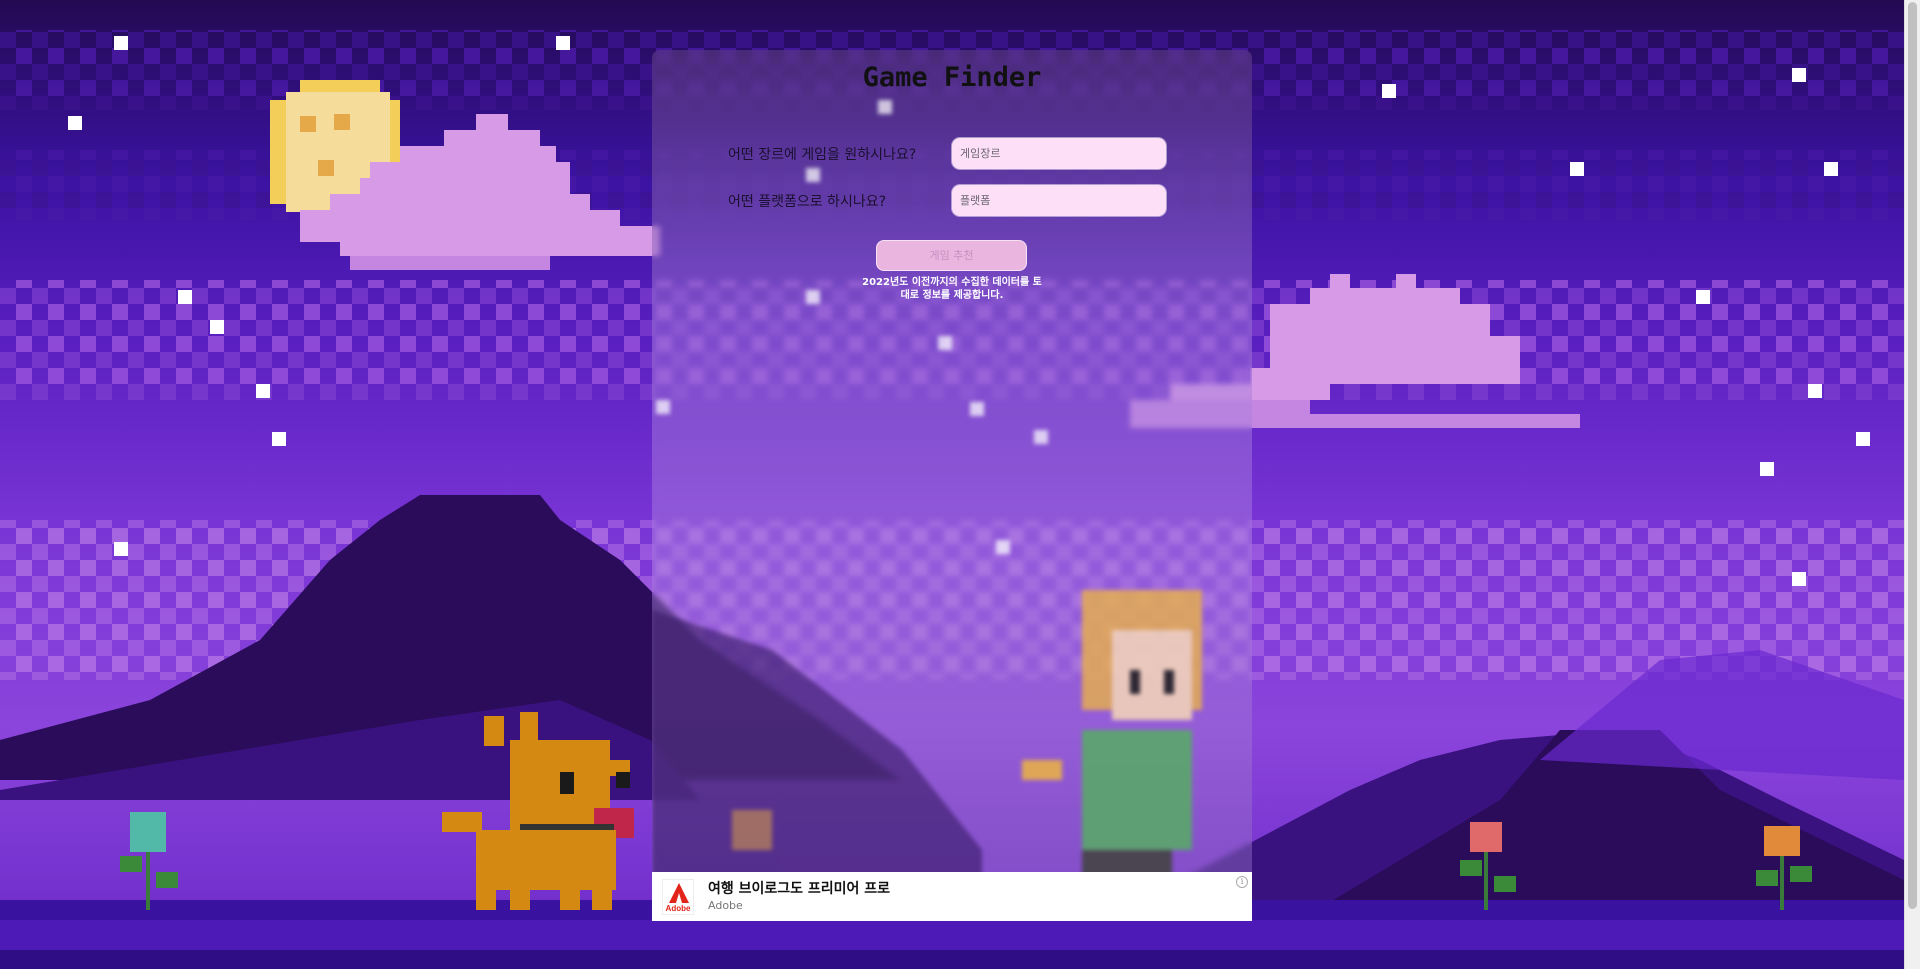 This screenshot has width=1920, height=969. What do you see at coordinates (822, 155) in the screenshot?
I see `genre-question-label: 어떤 장르에 게임을 원하시나요?` at bounding box center [822, 155].